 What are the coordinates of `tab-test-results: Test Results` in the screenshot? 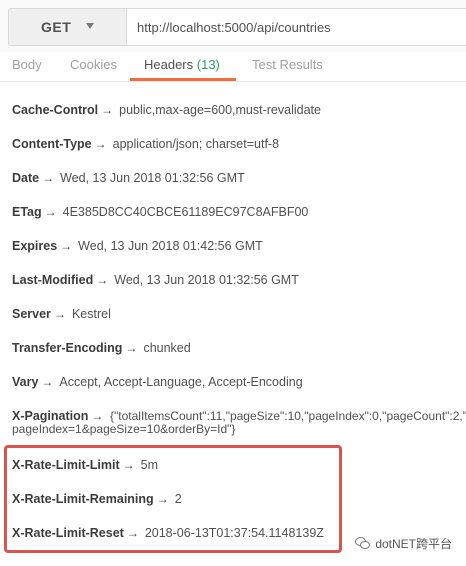 It's located at (287, 67).